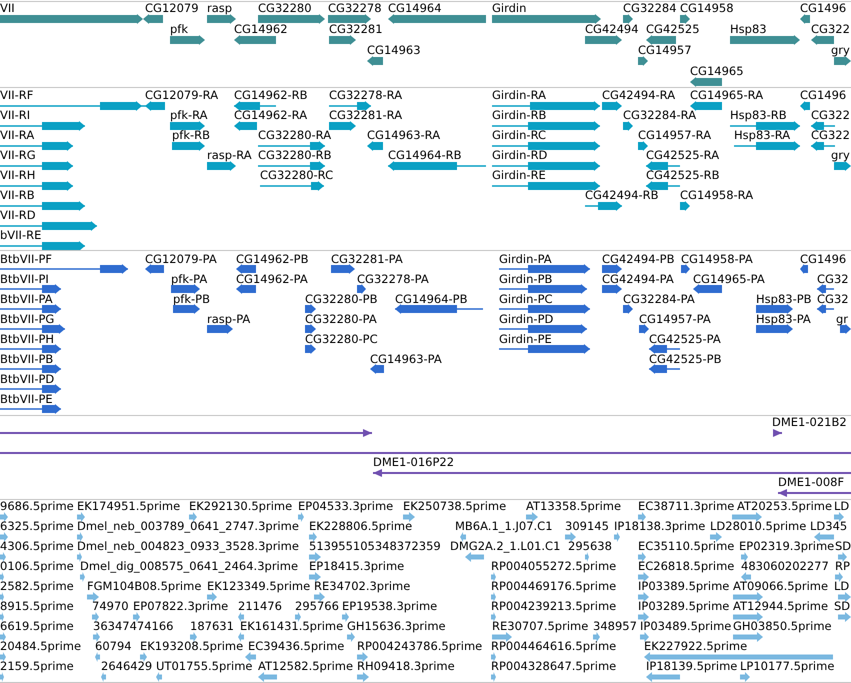 The height and width of the screenshot is (683, 851). Describe the element at coordinates (638, 279) in the screenshot. I see `feature-label: CG42494-PA` at that location.